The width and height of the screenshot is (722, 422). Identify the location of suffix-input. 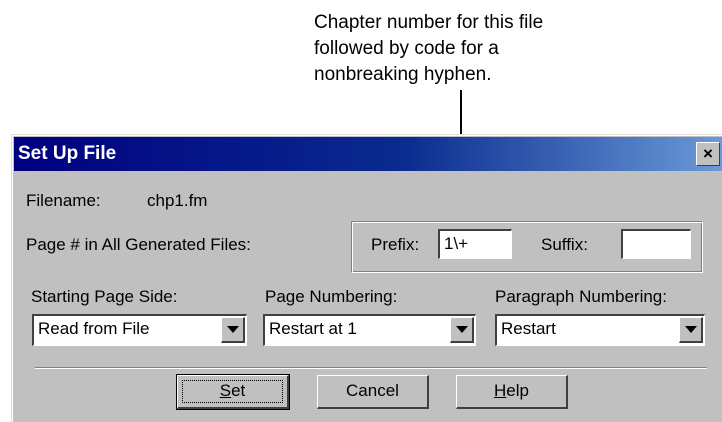
(656, 244).